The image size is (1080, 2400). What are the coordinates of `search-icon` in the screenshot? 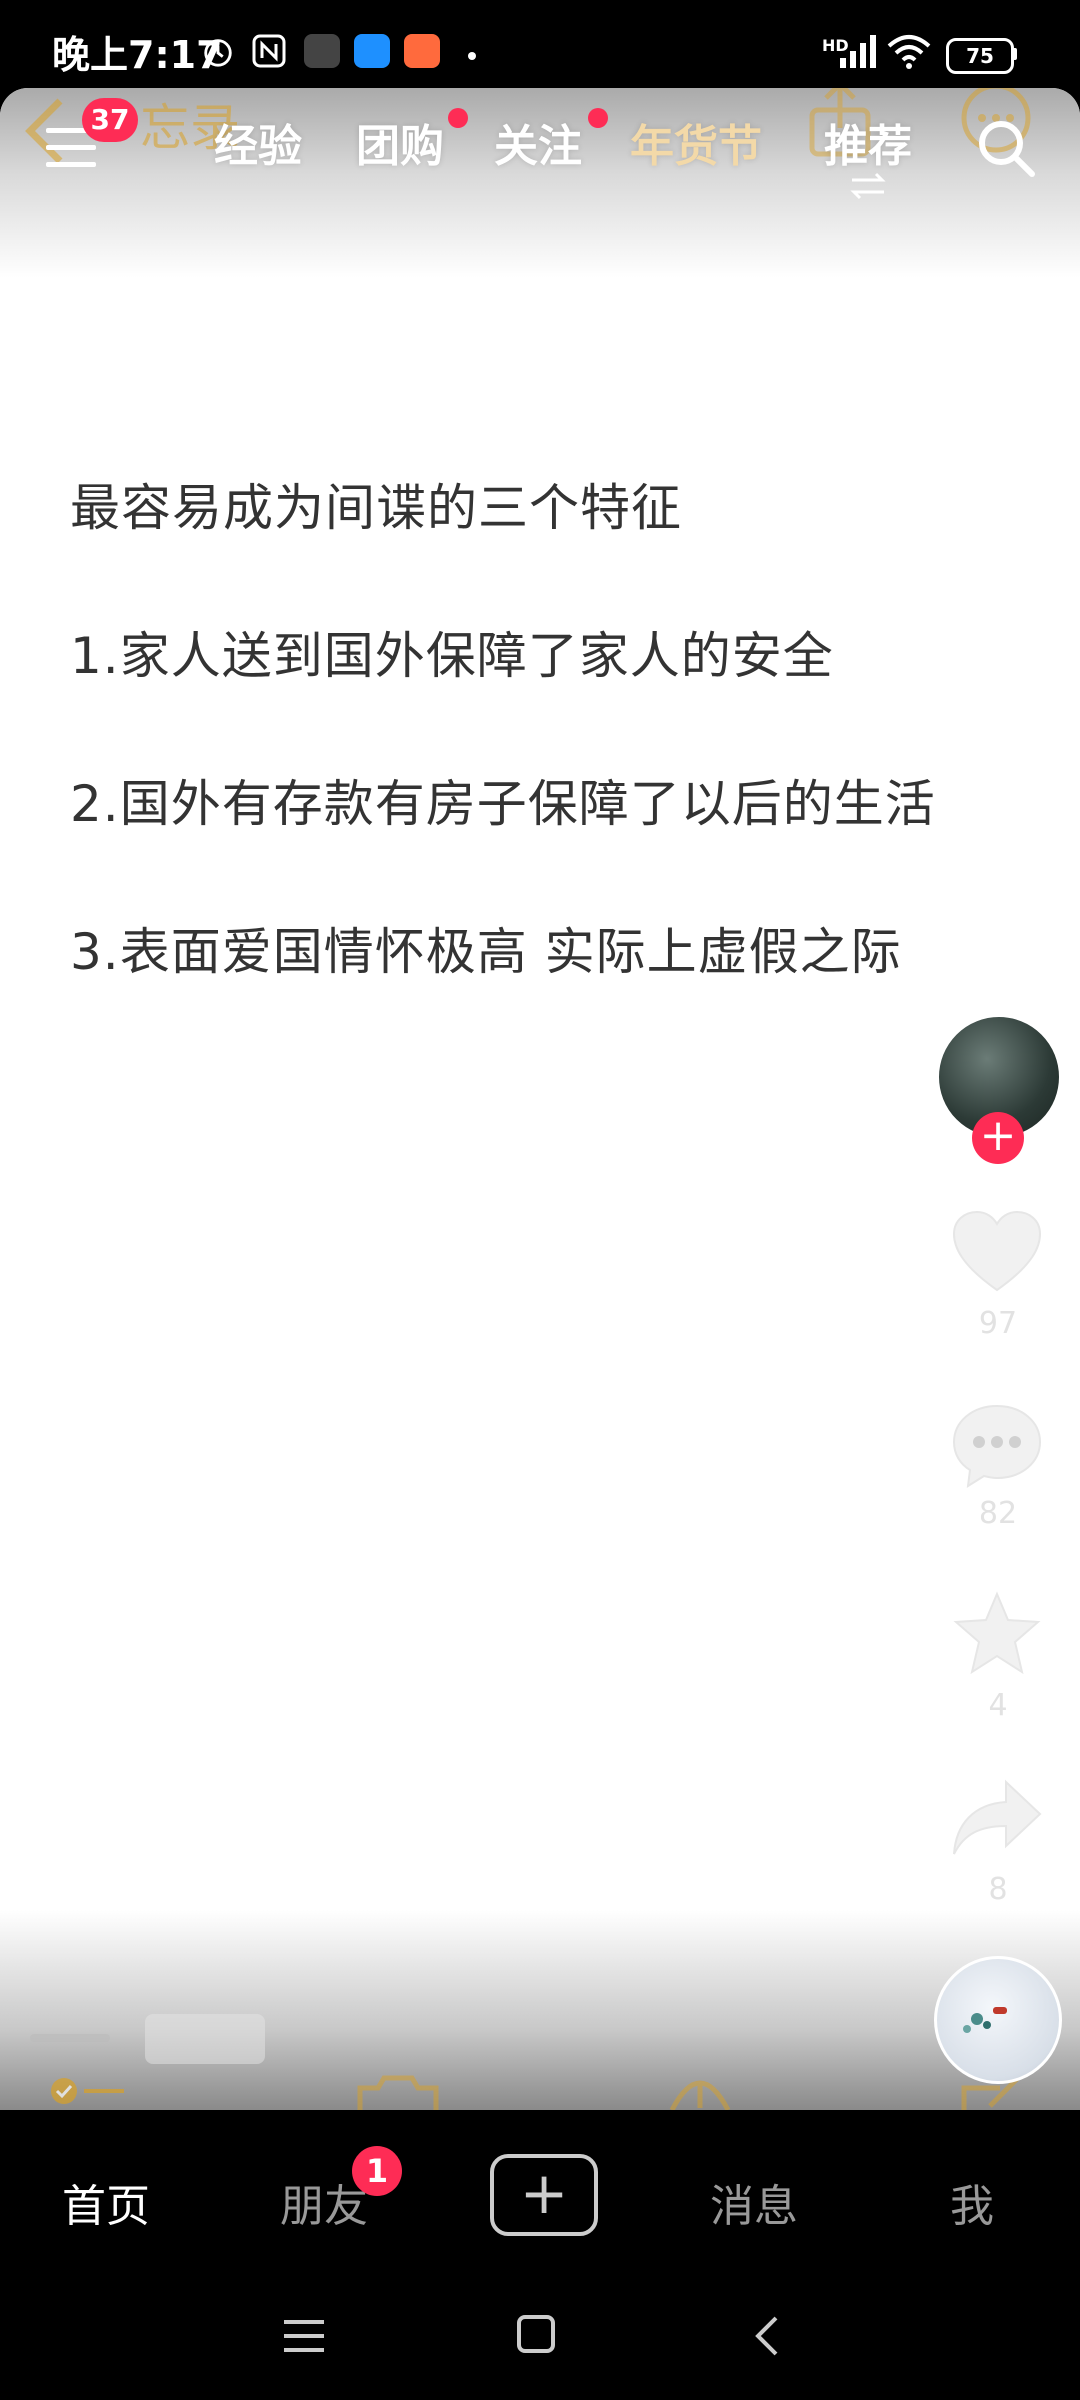 It's located at (1006, 148).